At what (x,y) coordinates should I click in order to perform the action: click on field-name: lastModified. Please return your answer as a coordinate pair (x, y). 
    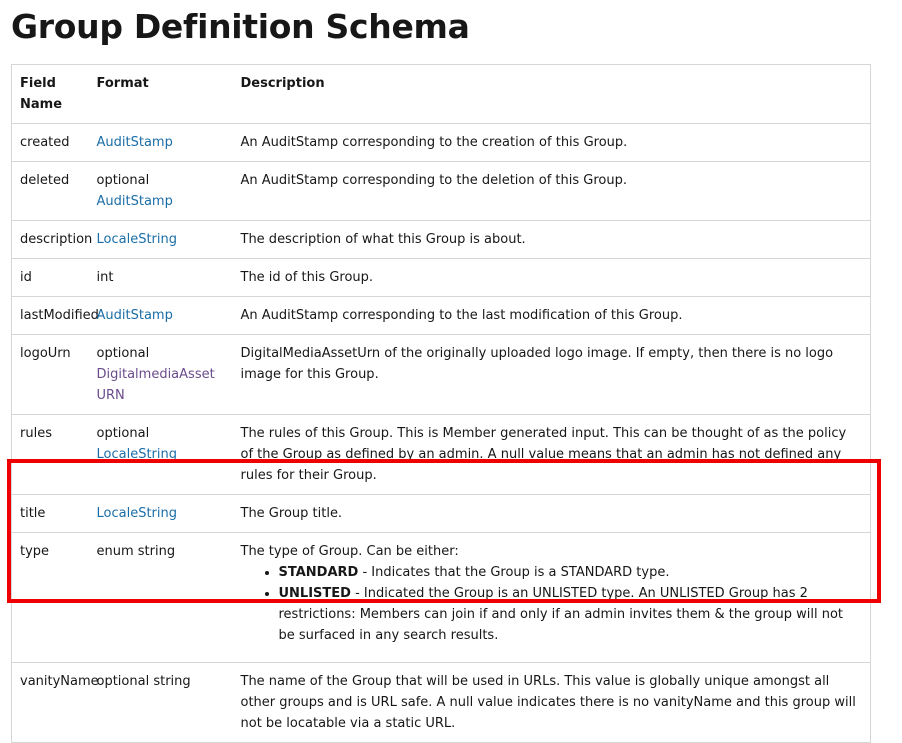
    Looking at the image, I should click on (55, 315).